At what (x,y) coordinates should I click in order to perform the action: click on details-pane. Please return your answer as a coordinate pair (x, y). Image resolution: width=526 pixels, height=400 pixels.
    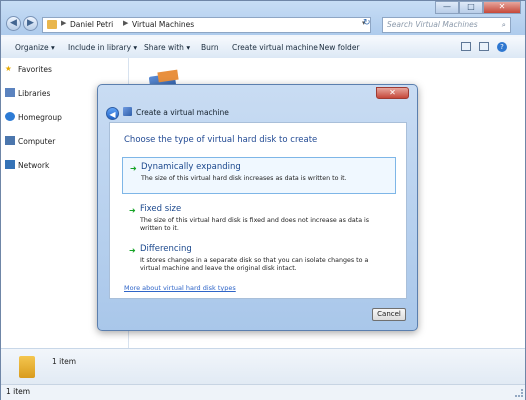
    Looking at the image, I should click on (263, 366).